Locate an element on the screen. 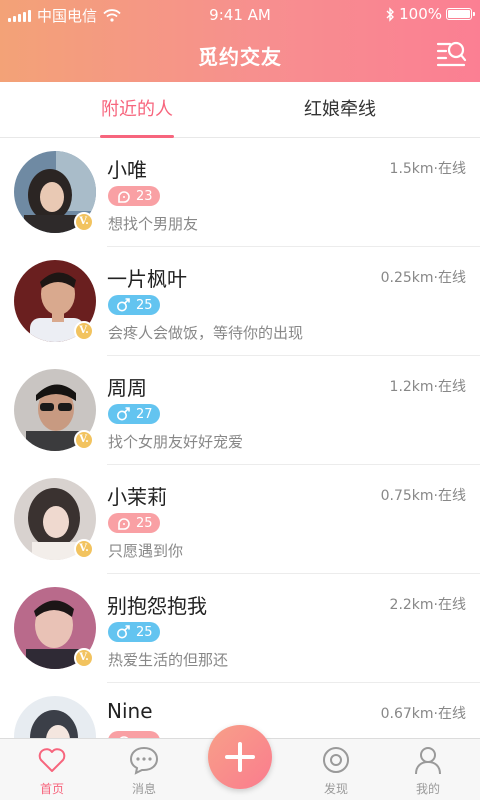 This screenshot has height=800, width=480. nav-discover: 发现 is located at coordinates (336, 769).